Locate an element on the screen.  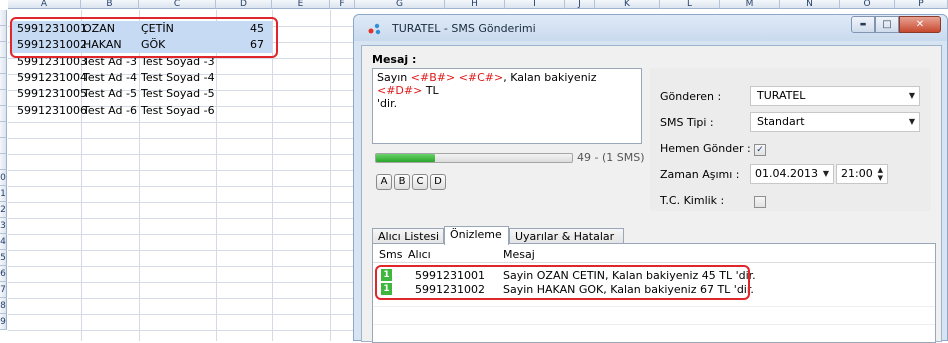
column-header-a: A is located at coordinates (44, 4).